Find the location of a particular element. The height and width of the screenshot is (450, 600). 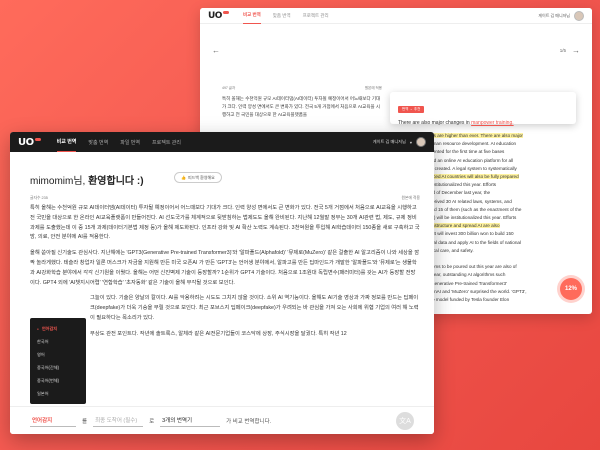

page-counter: 1/5 is located at coordinates (562, 50).